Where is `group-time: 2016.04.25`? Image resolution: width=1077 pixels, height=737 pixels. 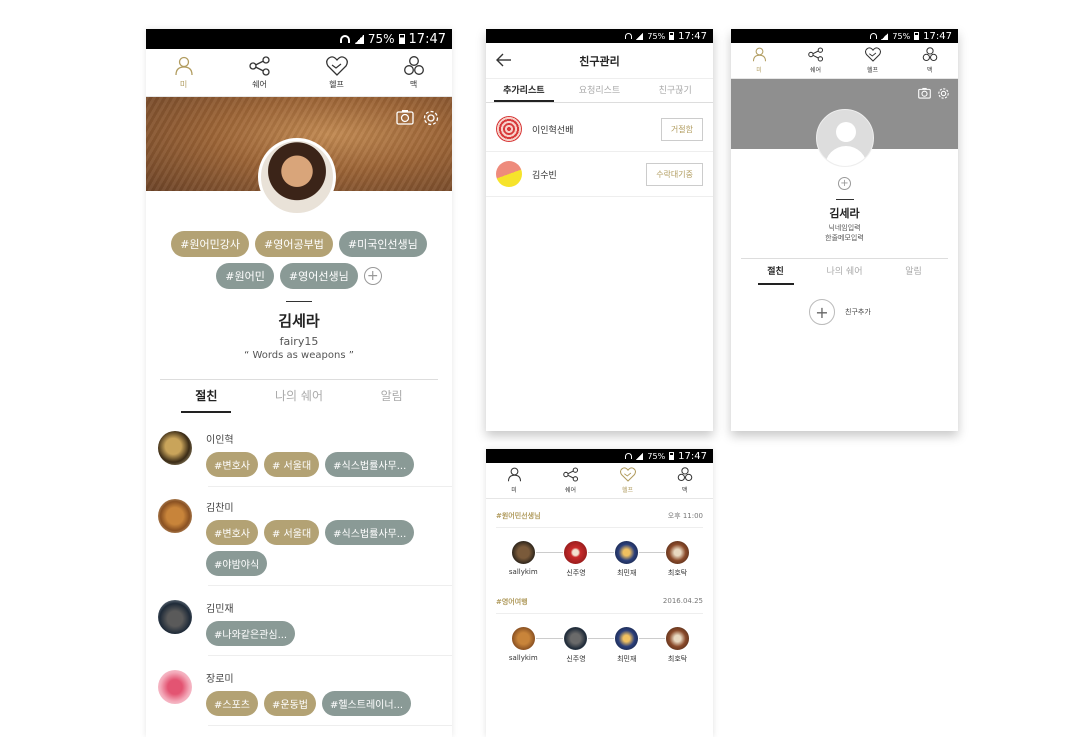 group-time: 2016.04.25 is located at coordinates (682, 601).